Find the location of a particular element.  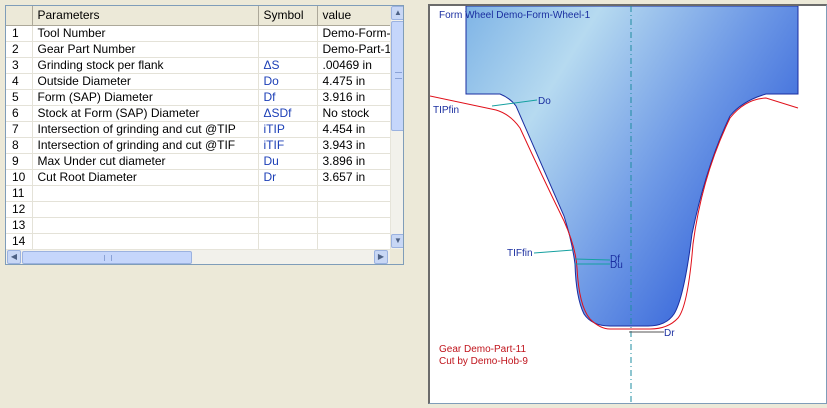

parameter-cell: Tool Number is located at coordinates (145, 33).